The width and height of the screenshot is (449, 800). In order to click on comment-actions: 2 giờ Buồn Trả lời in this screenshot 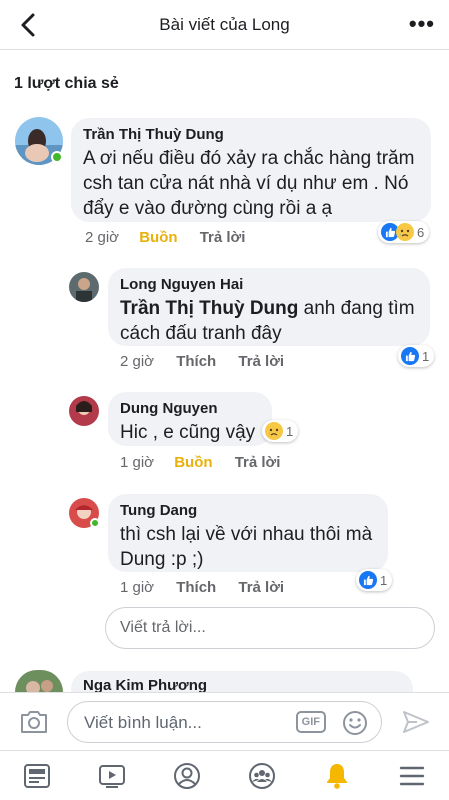, I will do `click(165, 237)`.